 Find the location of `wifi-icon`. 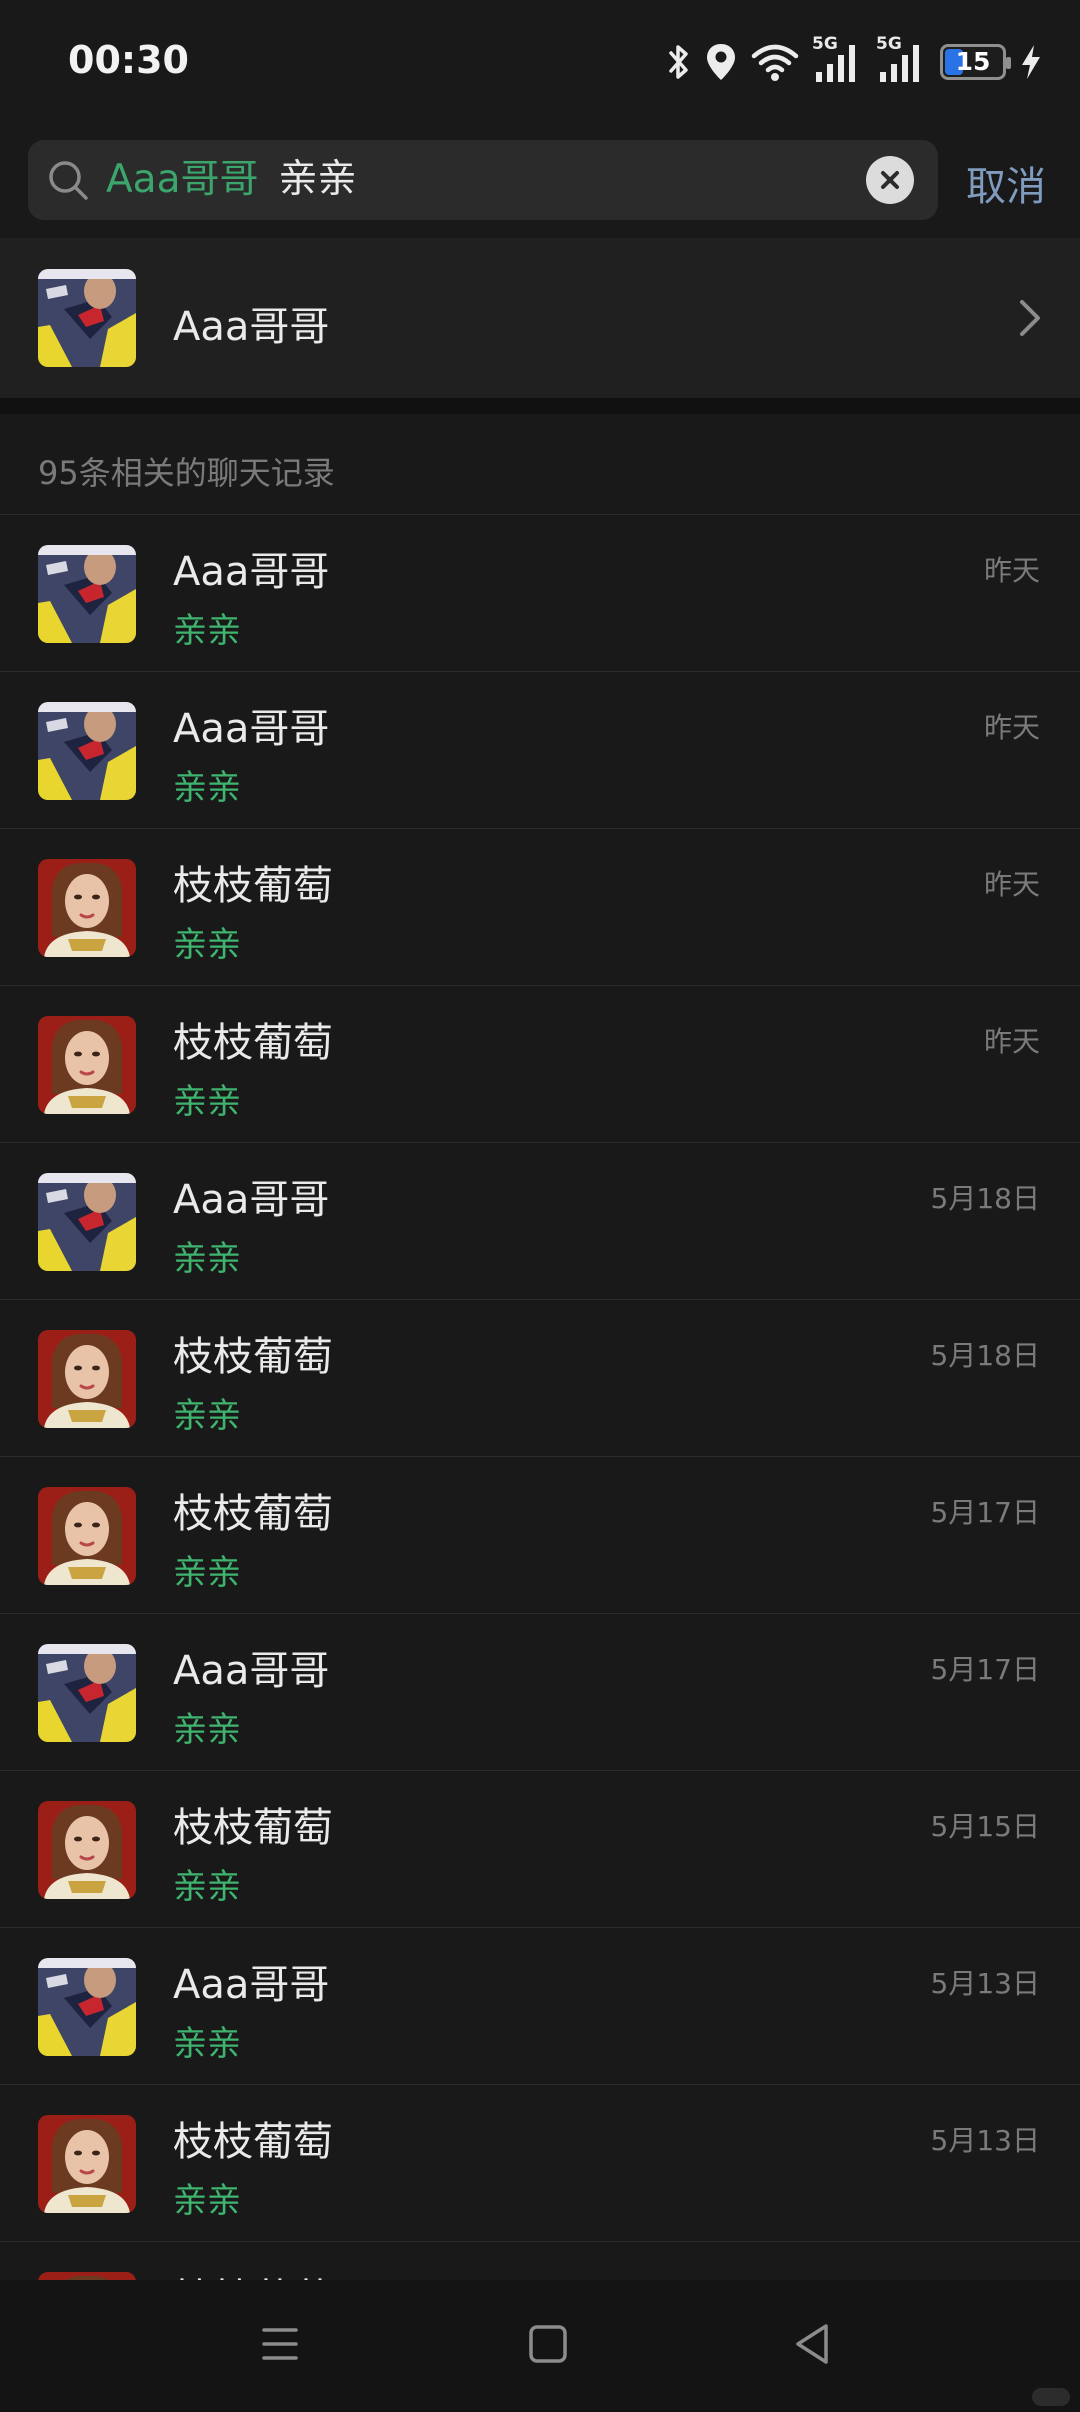

wifi-icon is located at coordinates (775, 62).